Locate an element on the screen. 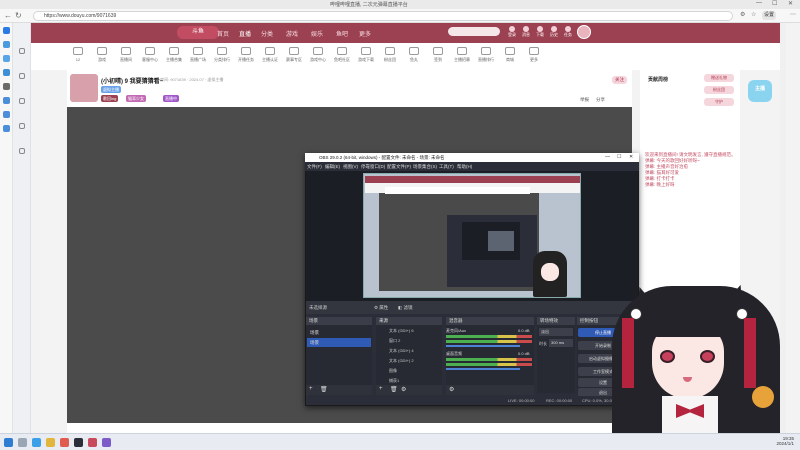  message-button: 消息 is located at coordinates (526, 32).